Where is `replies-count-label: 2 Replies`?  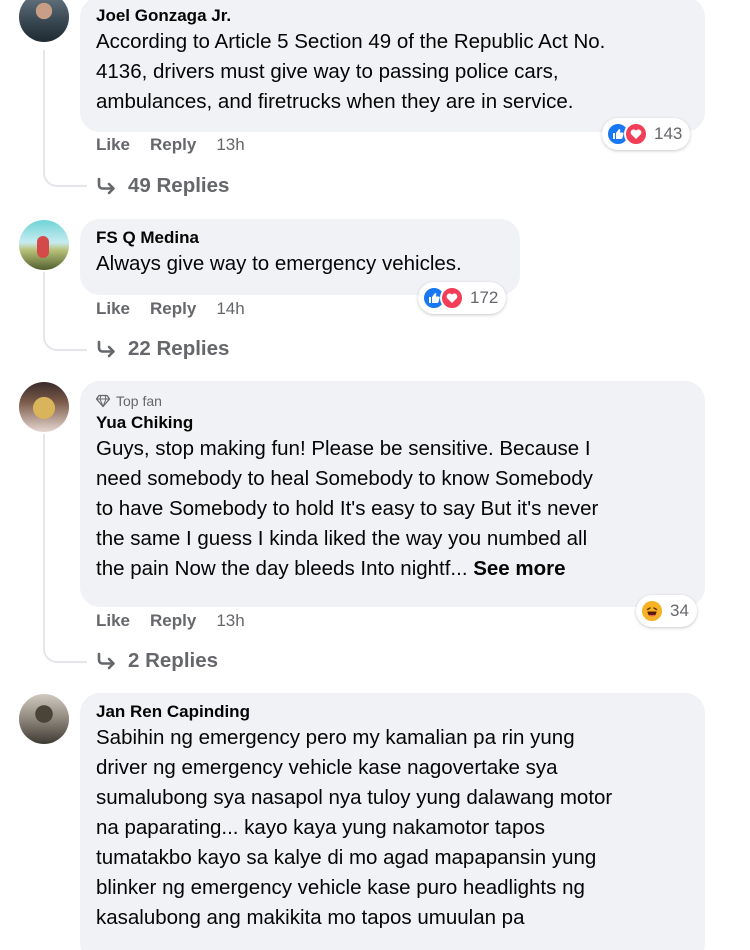
replies-count-label: 2 Replies is located at coordinates (173, 660).